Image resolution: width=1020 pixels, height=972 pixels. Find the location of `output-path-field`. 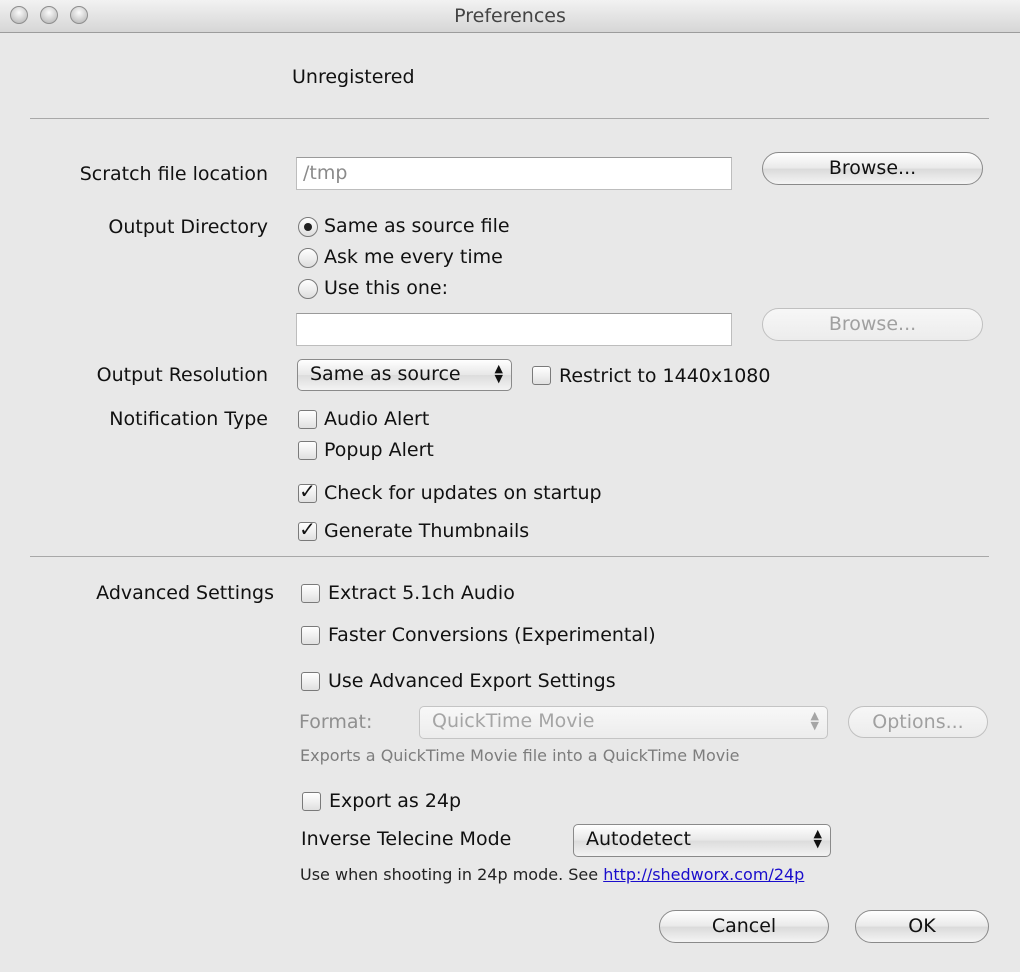

output-path-field is located at coordinates (514, 329).